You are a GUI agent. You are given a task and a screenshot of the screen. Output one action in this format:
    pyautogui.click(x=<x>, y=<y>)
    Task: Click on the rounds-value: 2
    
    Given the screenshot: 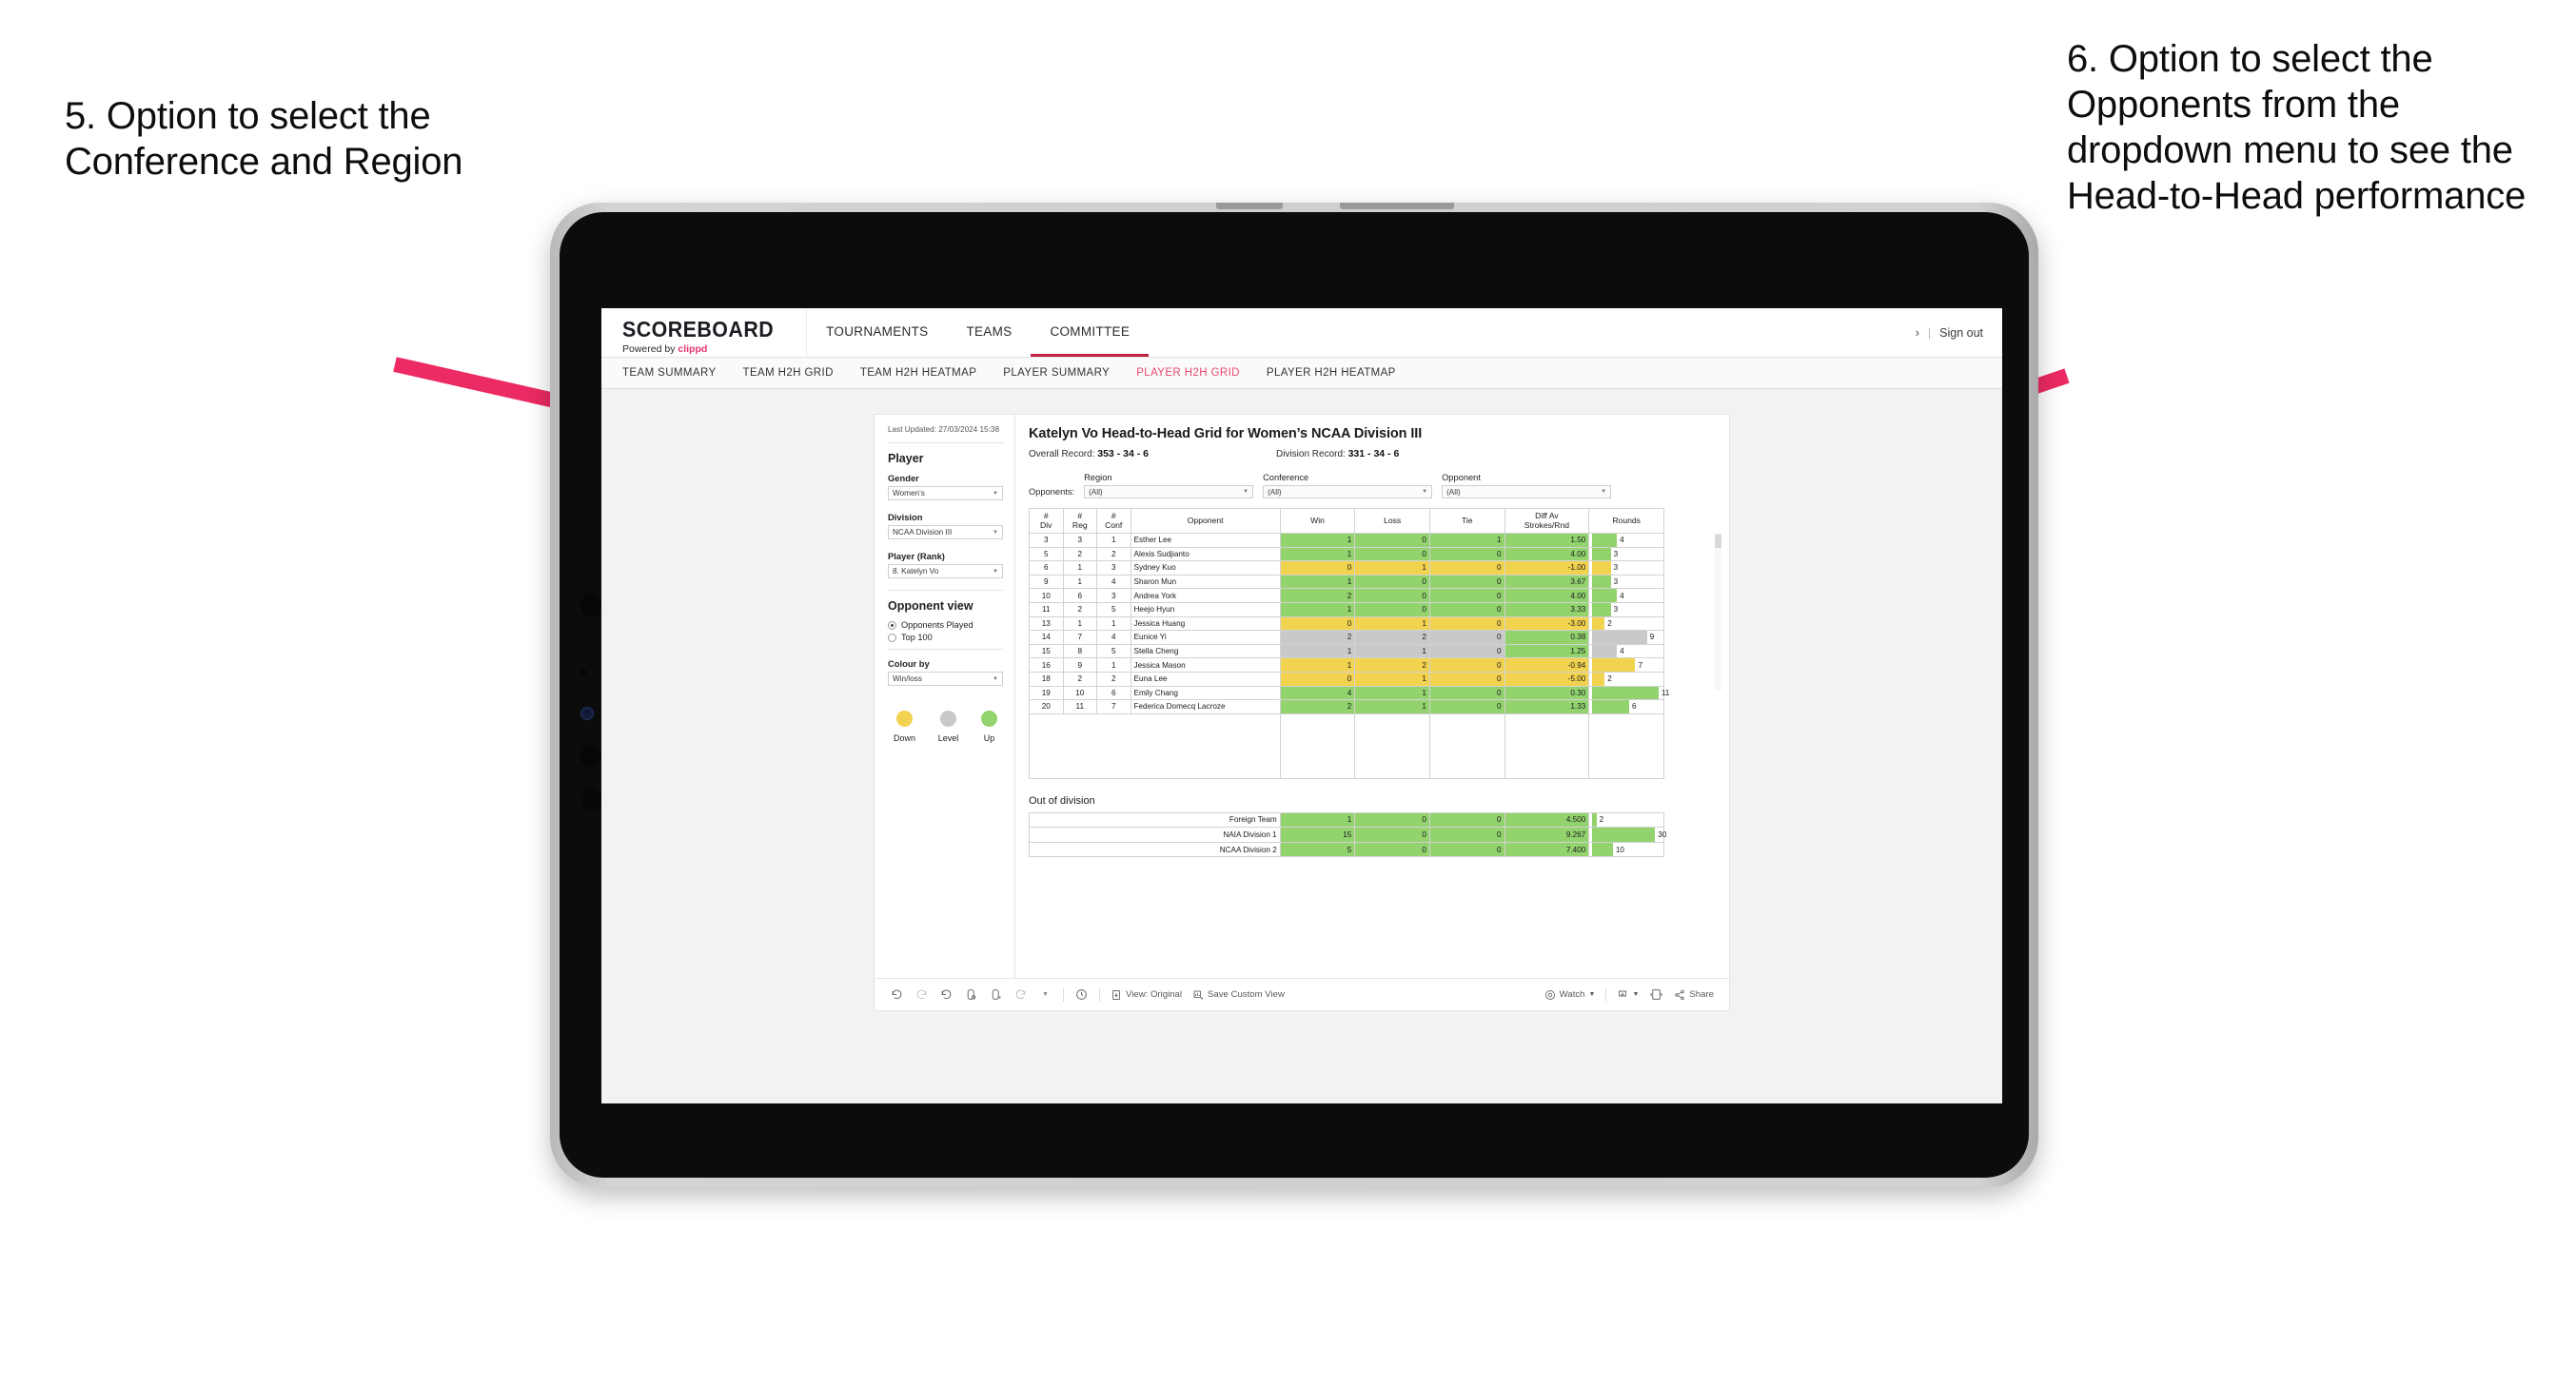 What is the action you would take?
    pyautogui.click(x=1601, y=820)
    